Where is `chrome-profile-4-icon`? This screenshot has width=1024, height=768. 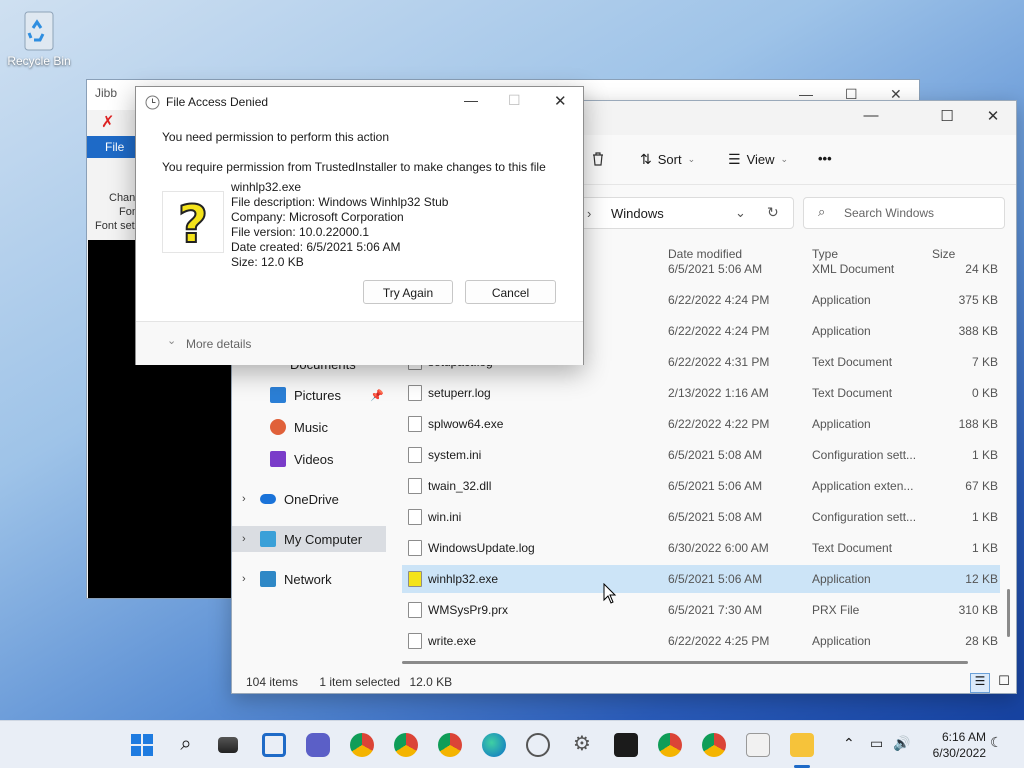
chrome-profile-4-icon is located at coordinates (714, 745).